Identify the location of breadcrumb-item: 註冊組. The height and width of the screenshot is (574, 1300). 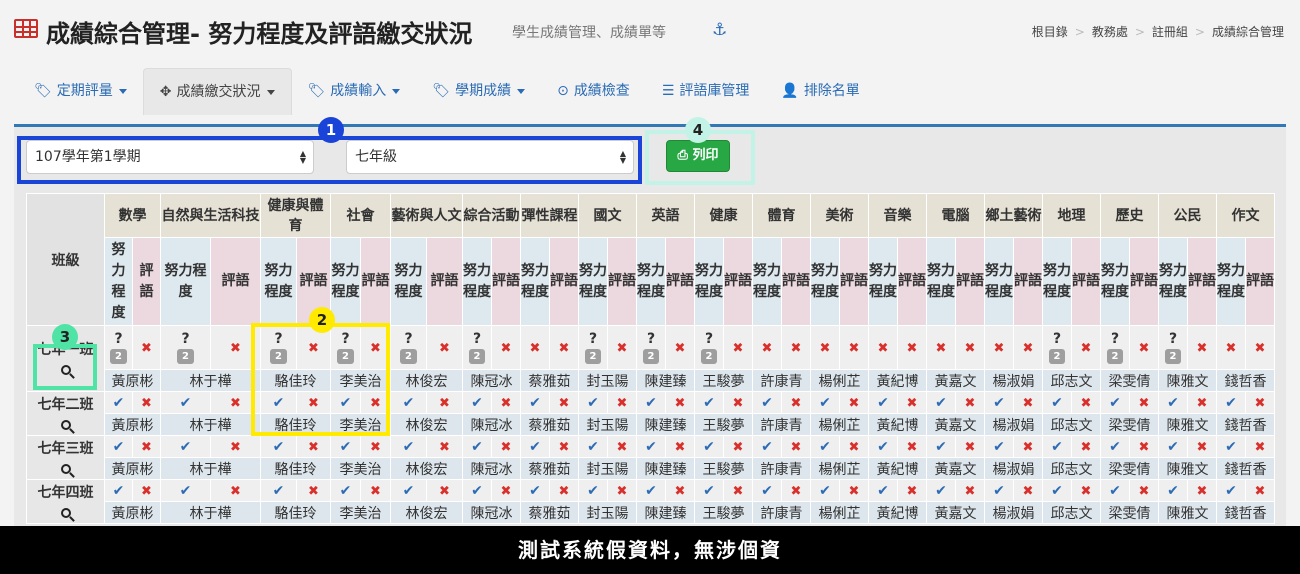
(1170, 32).